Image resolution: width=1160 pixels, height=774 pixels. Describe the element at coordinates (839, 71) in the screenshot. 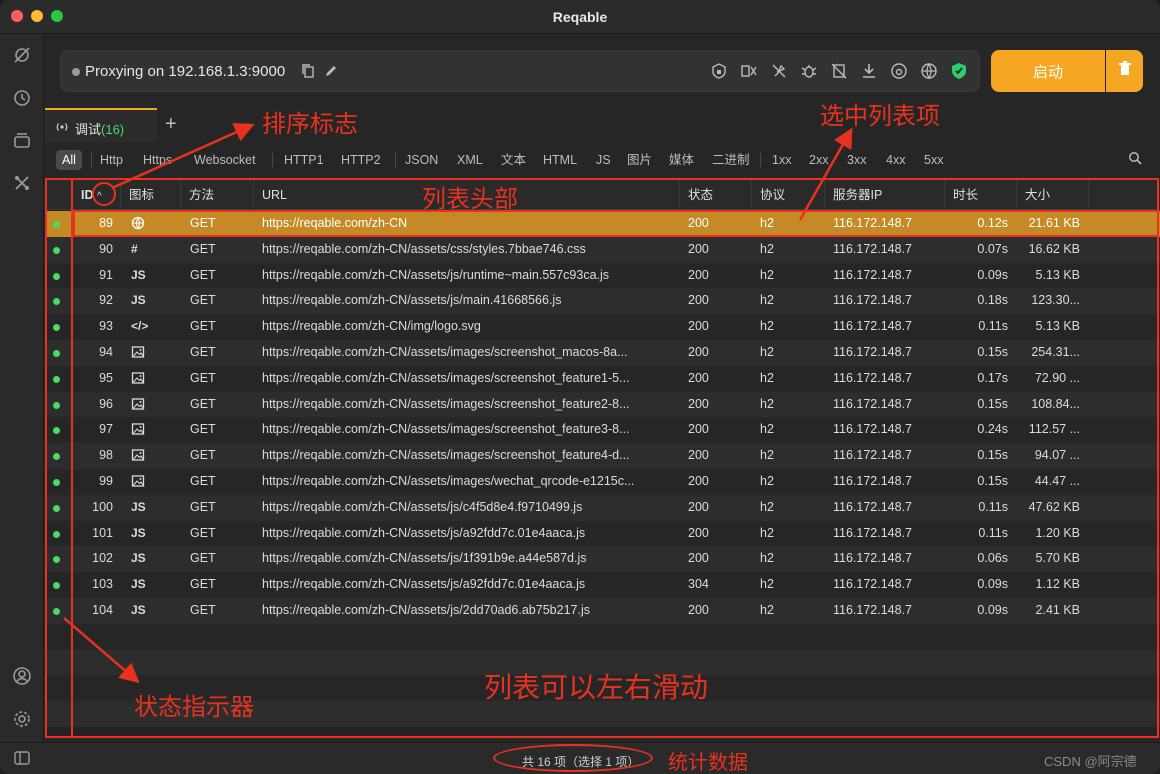

I see `script-off-icon` at that location.